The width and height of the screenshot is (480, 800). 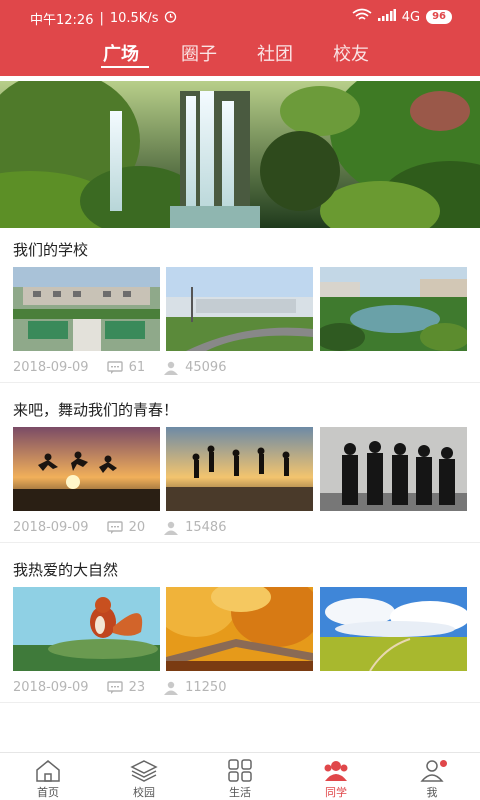 What do you see at coordinates (240, 53) in the screenshot?
I see `top-tabs: 广场 圈子 社团 校友` at bounding box center [240, 53].